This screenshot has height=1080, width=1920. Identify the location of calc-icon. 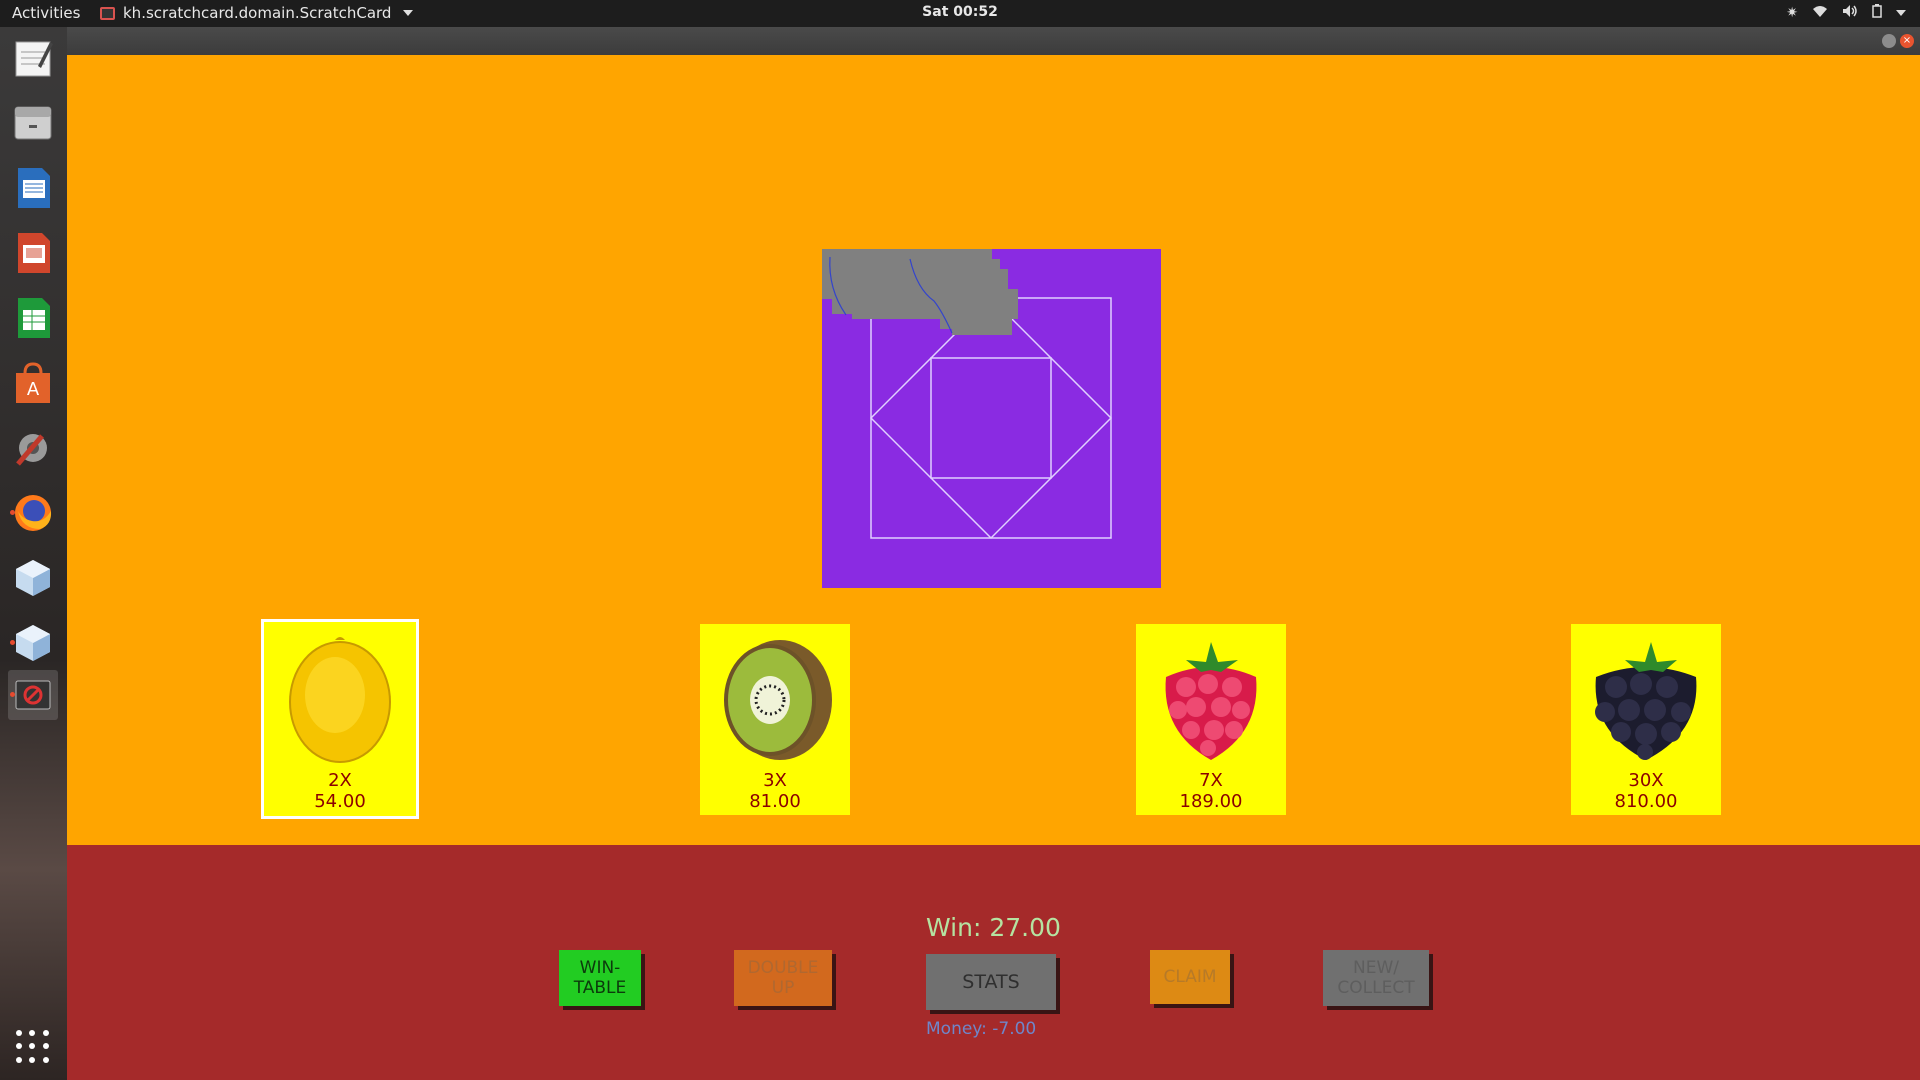
(34, 318).